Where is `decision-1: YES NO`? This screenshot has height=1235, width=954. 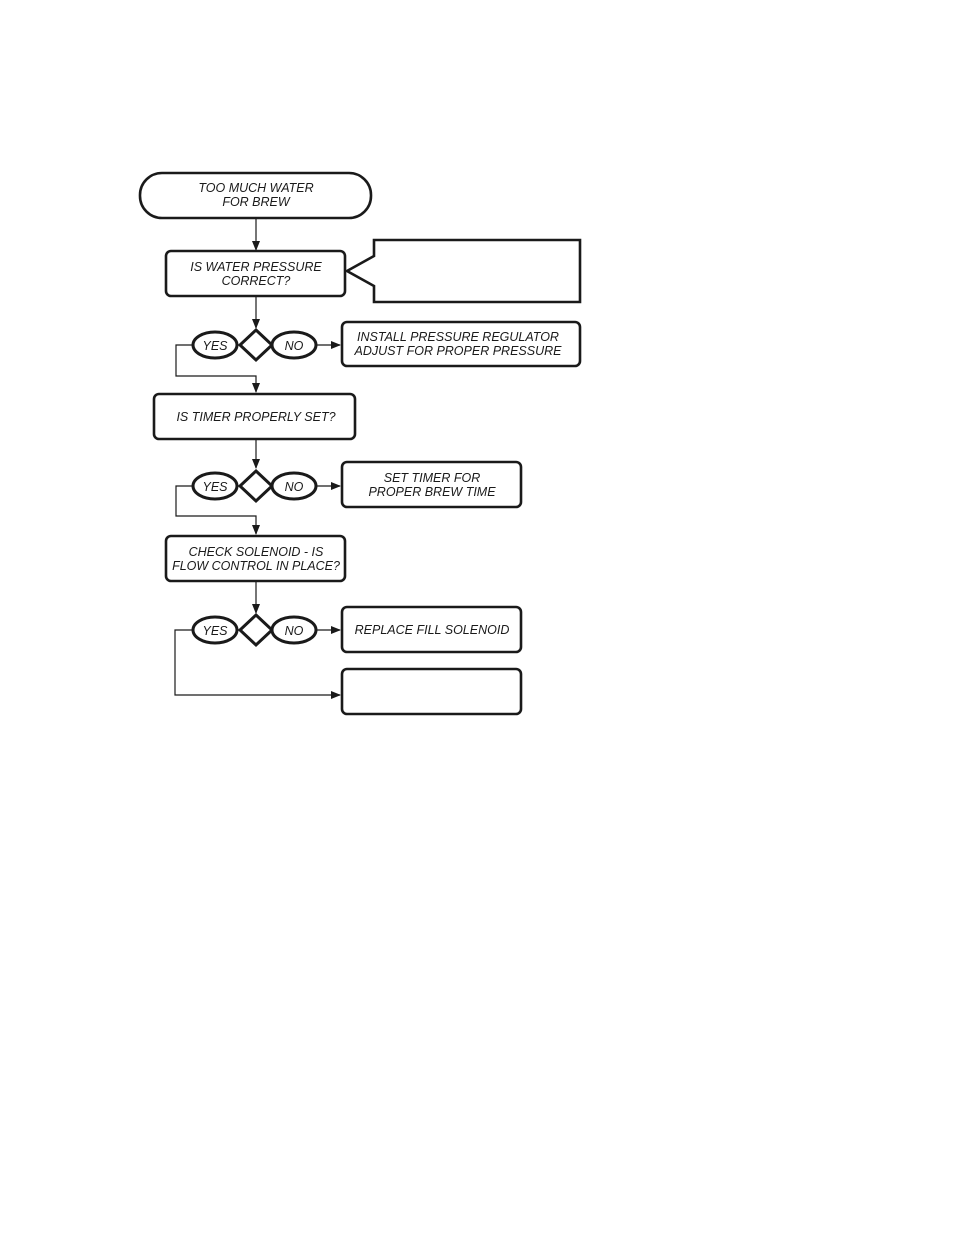 decision-1: YES NO is located at coordinates (254, 345).